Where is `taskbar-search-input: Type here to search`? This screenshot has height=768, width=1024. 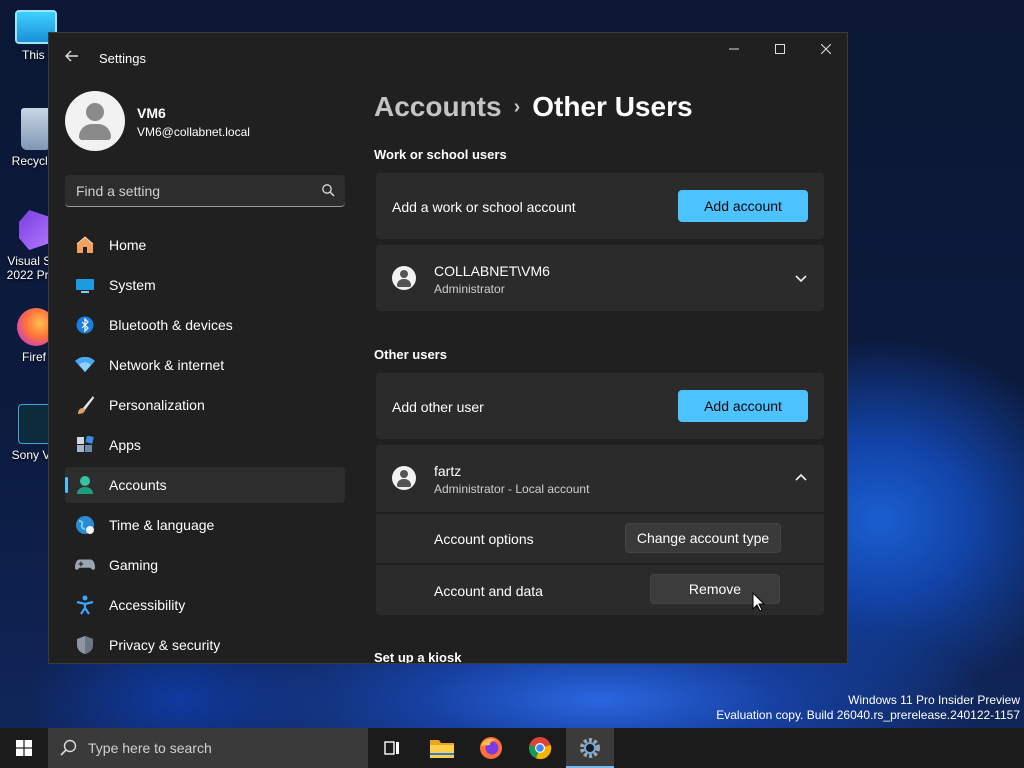
taskbar-search-input: Type here to search is located at coordinates (208, 748).